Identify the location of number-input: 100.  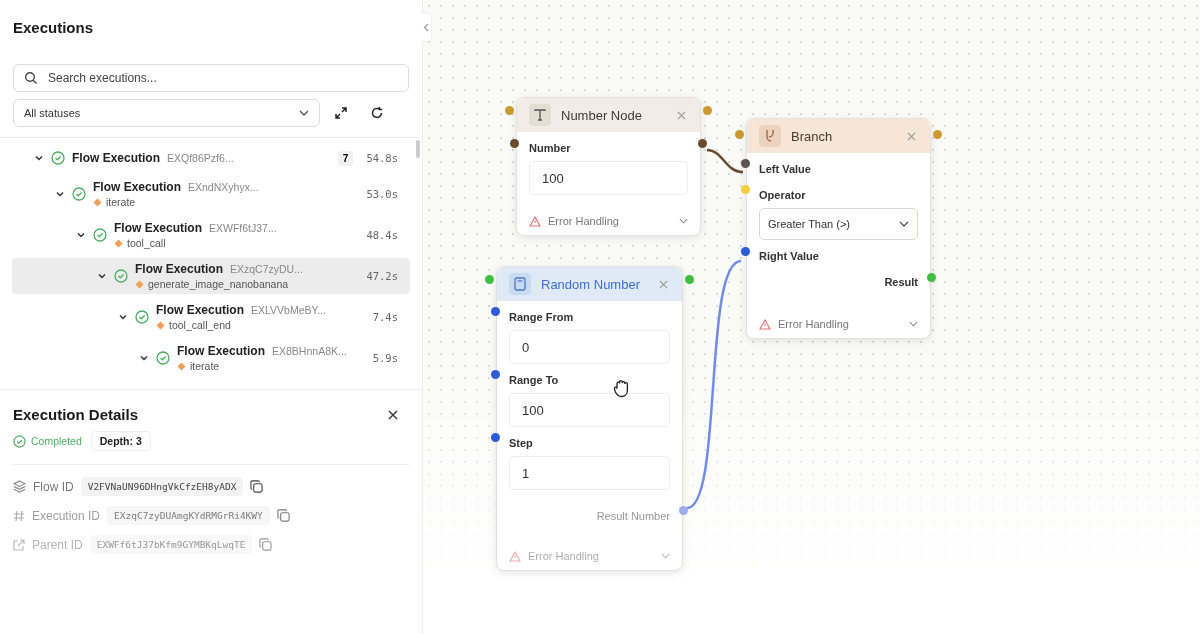
(608, 178).